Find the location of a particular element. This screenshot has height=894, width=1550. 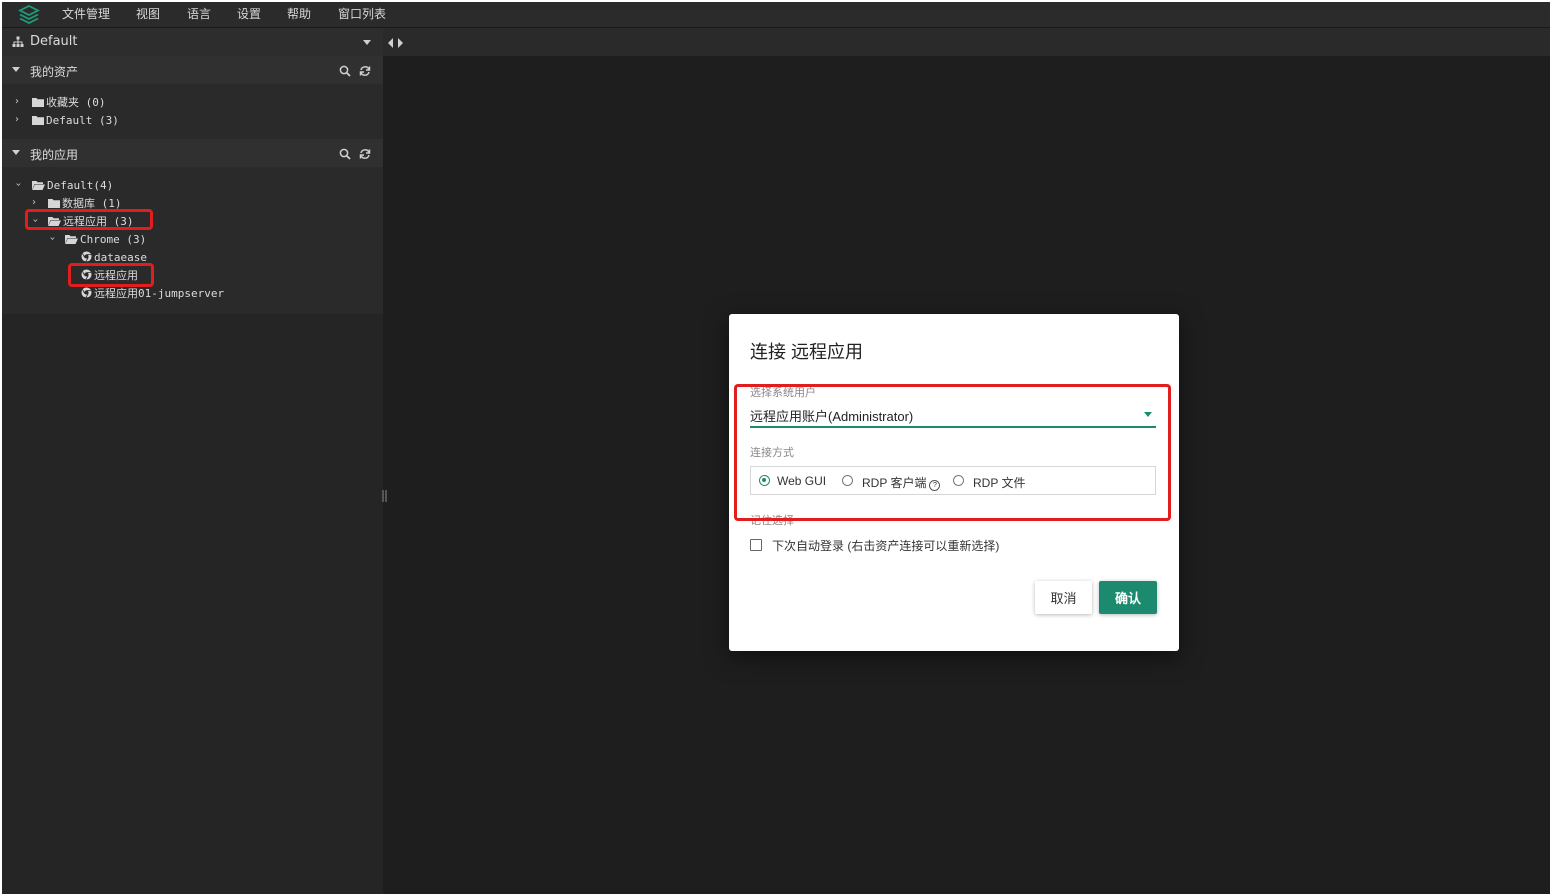

tree-node-favorites: 收藏夹 (0) is located at coordinates (69, 103).